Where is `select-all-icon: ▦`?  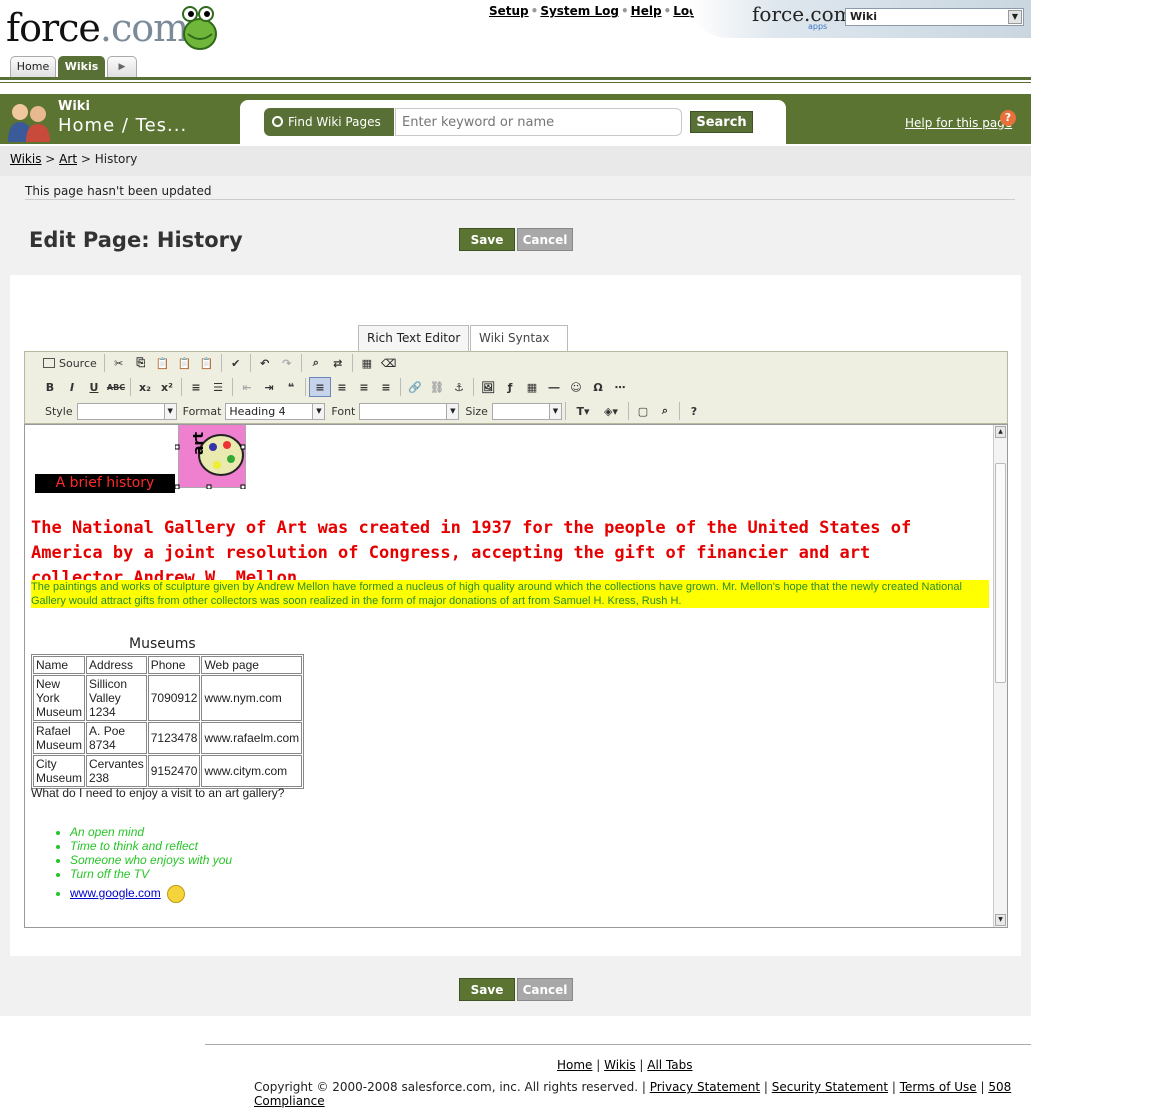
select-all-icon: ▦ is located at coordinates (367, 363).